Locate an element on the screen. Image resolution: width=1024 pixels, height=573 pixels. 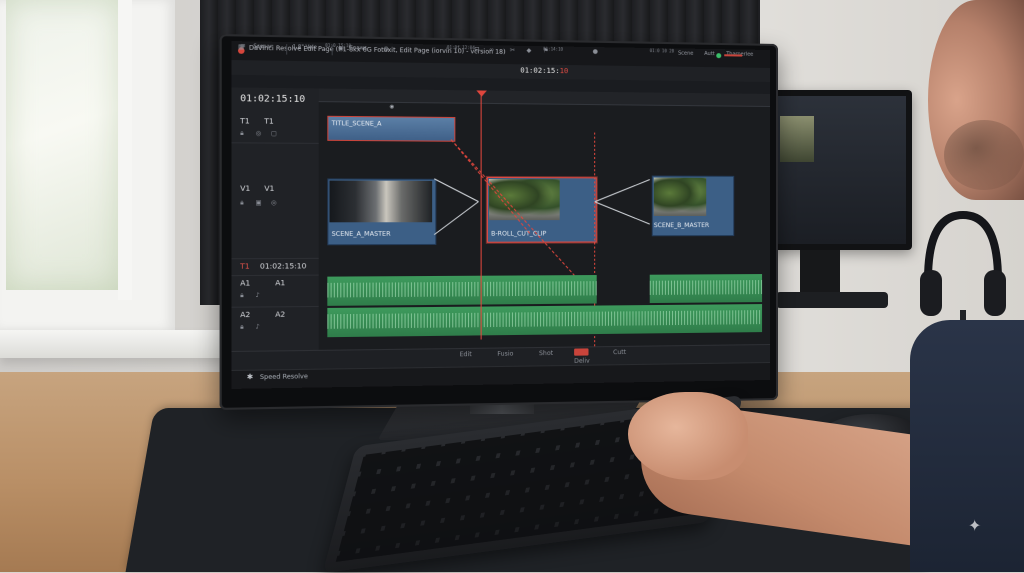
ruler-tick-label: 01:0f 12:04 is located at coordinates (461, 48).